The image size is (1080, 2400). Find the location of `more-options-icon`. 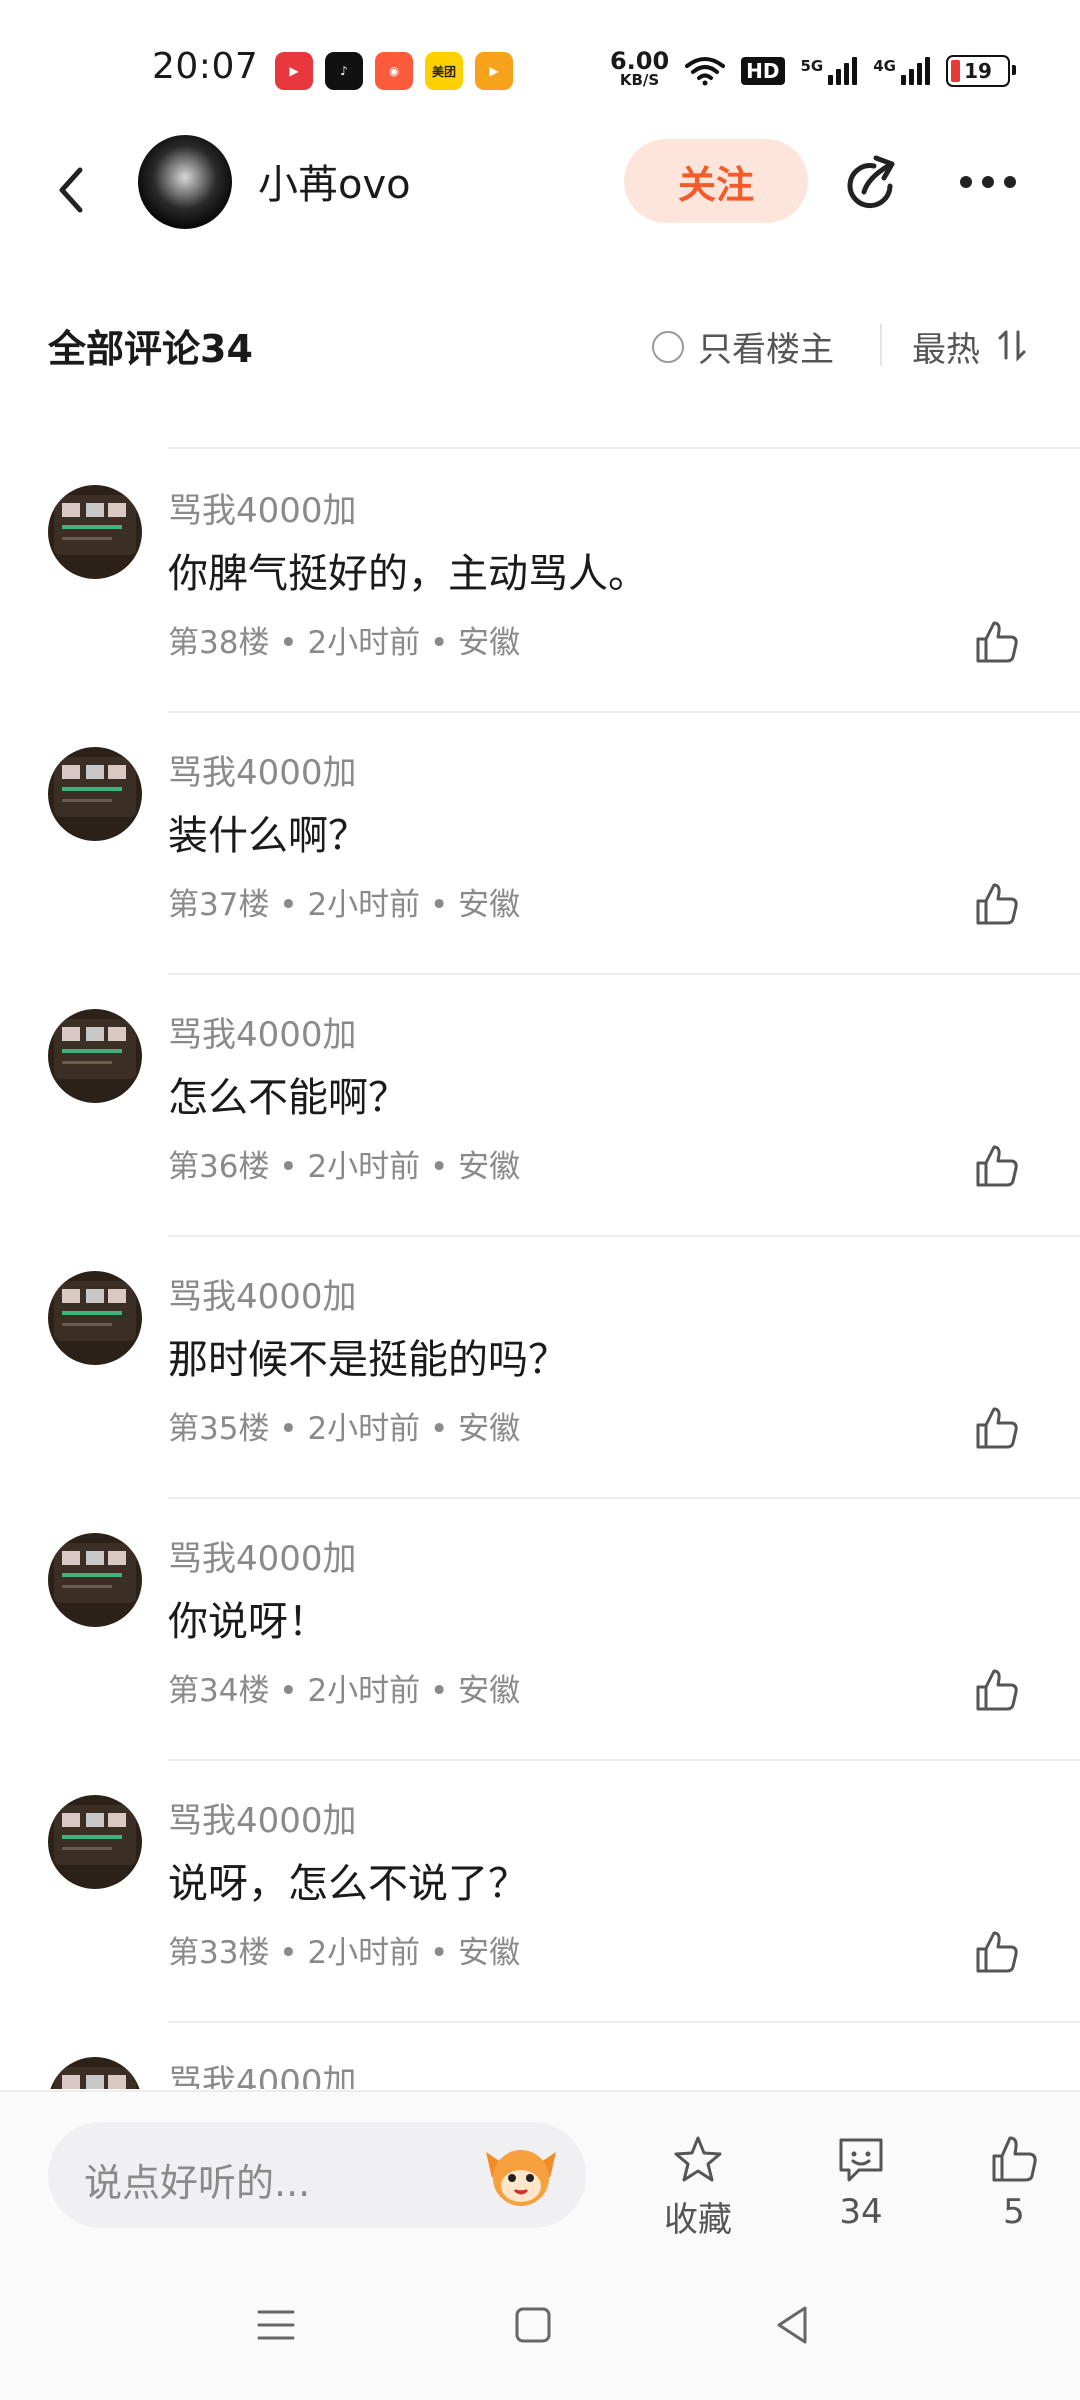

more-options-icon is located at coordinates (988, 182).